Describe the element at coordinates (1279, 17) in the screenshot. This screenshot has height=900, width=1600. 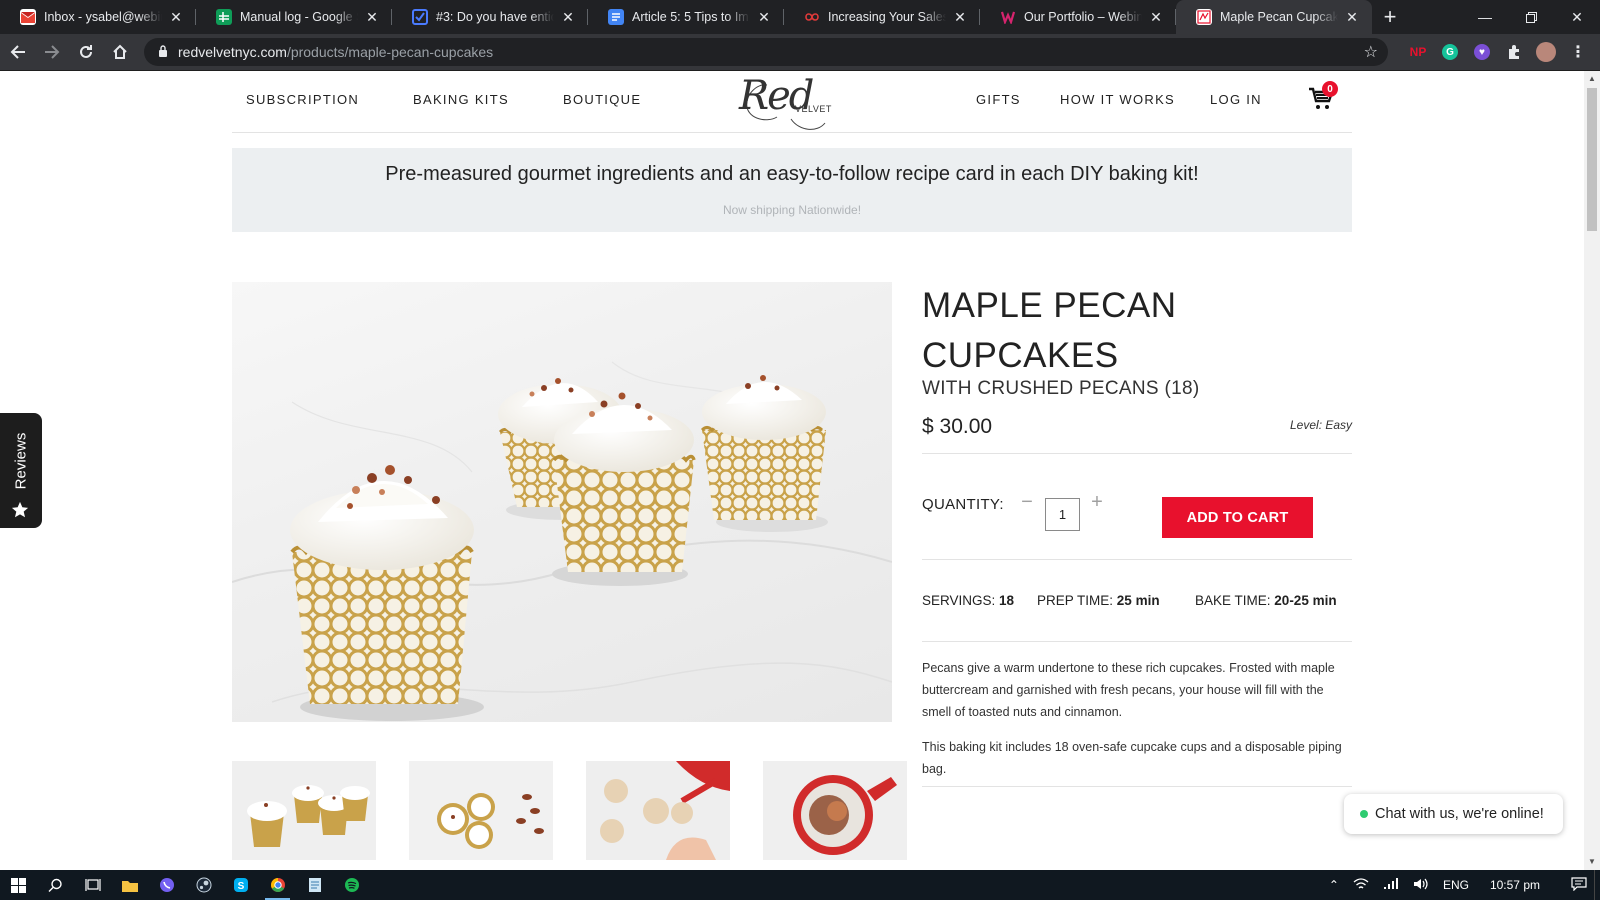
I see `tab-title: Maple Pecan Cupcakes -` at that location.